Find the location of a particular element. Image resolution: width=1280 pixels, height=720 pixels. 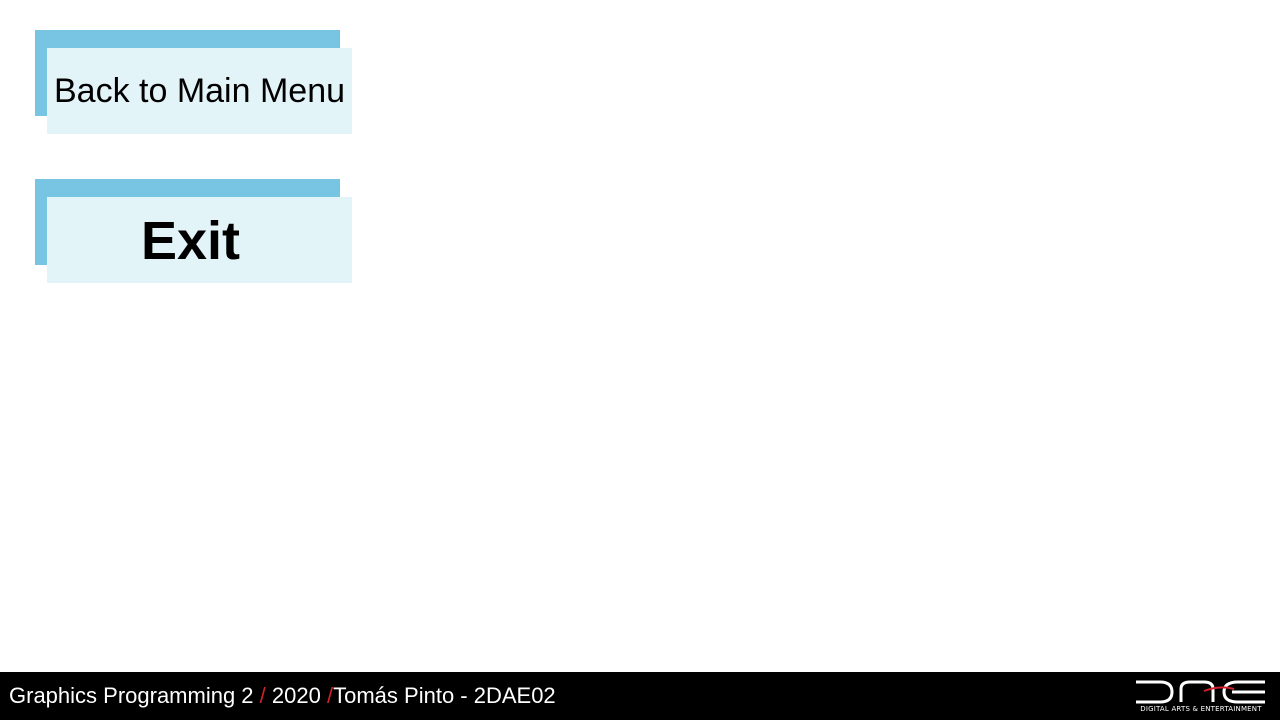

dae-logo-mark is located at coordinates (1200, 692).